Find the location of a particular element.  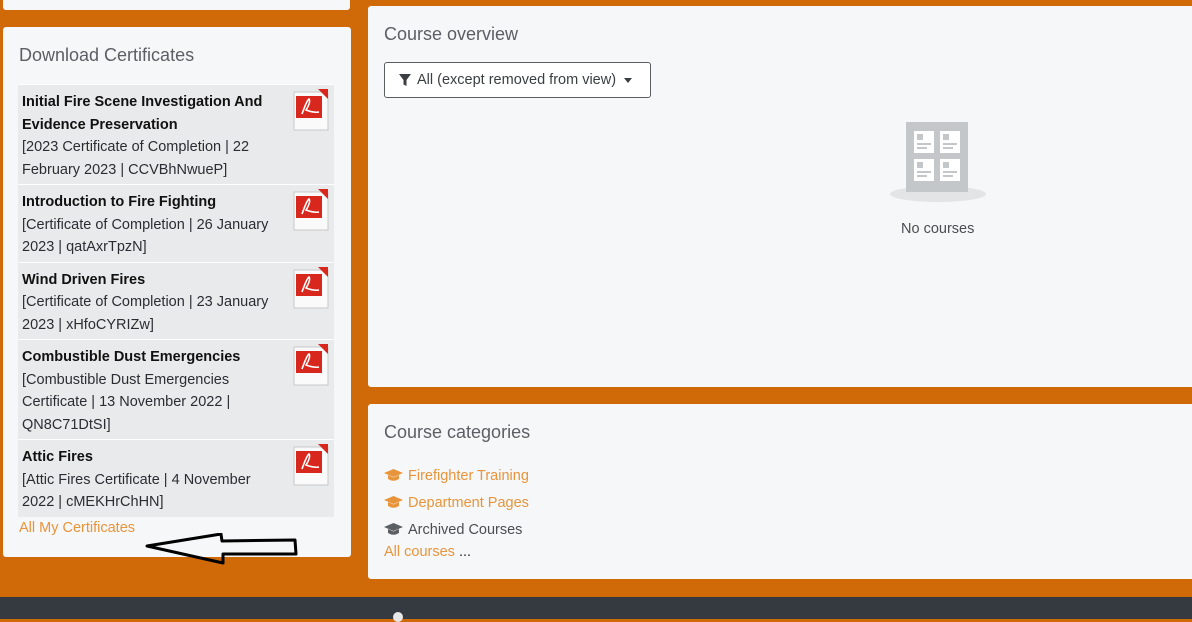

filter-label: All (except removed from view) is located at coordinates (517, 80).